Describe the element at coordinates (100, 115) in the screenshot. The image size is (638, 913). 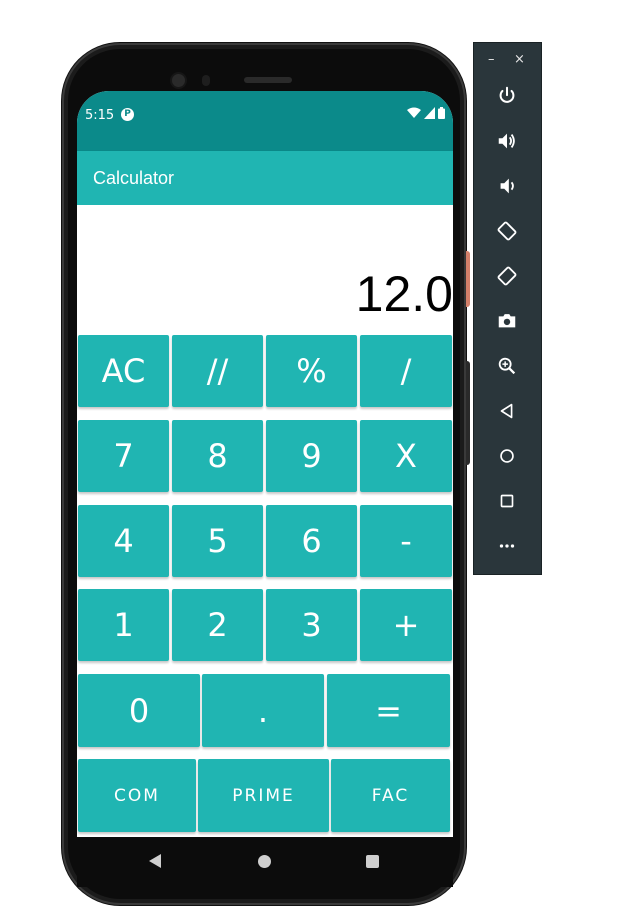
I see `status-time: 5:15` at that location.